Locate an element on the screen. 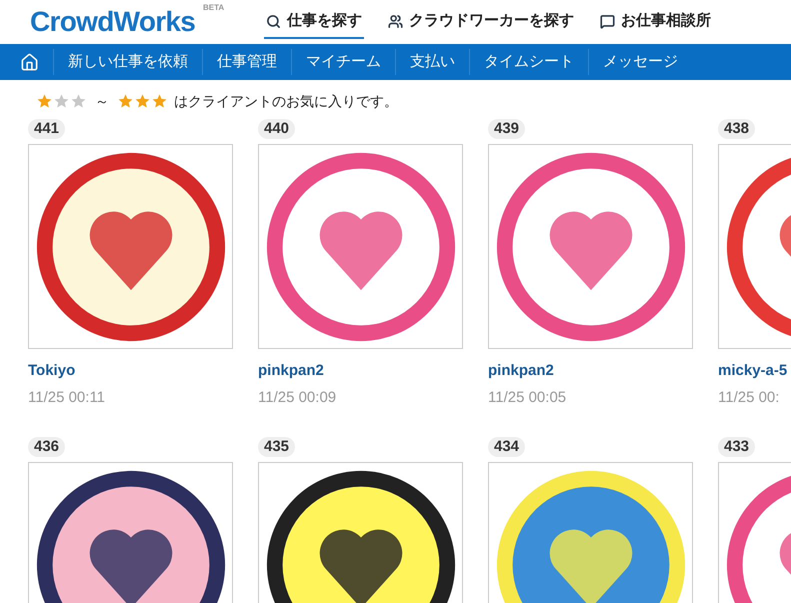 Image resolution: width=791 pixels, height=603 pixels. entry-number: 439 is located at coordinates (507, 129).